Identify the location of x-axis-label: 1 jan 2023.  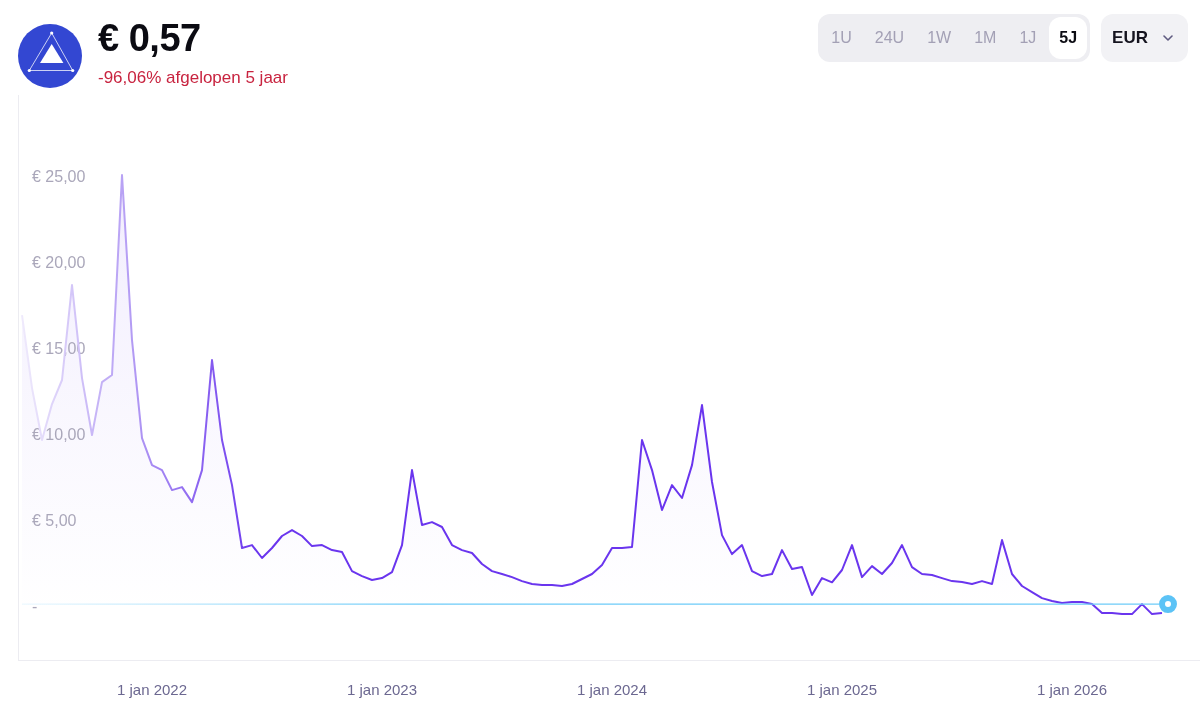
(382, 689).